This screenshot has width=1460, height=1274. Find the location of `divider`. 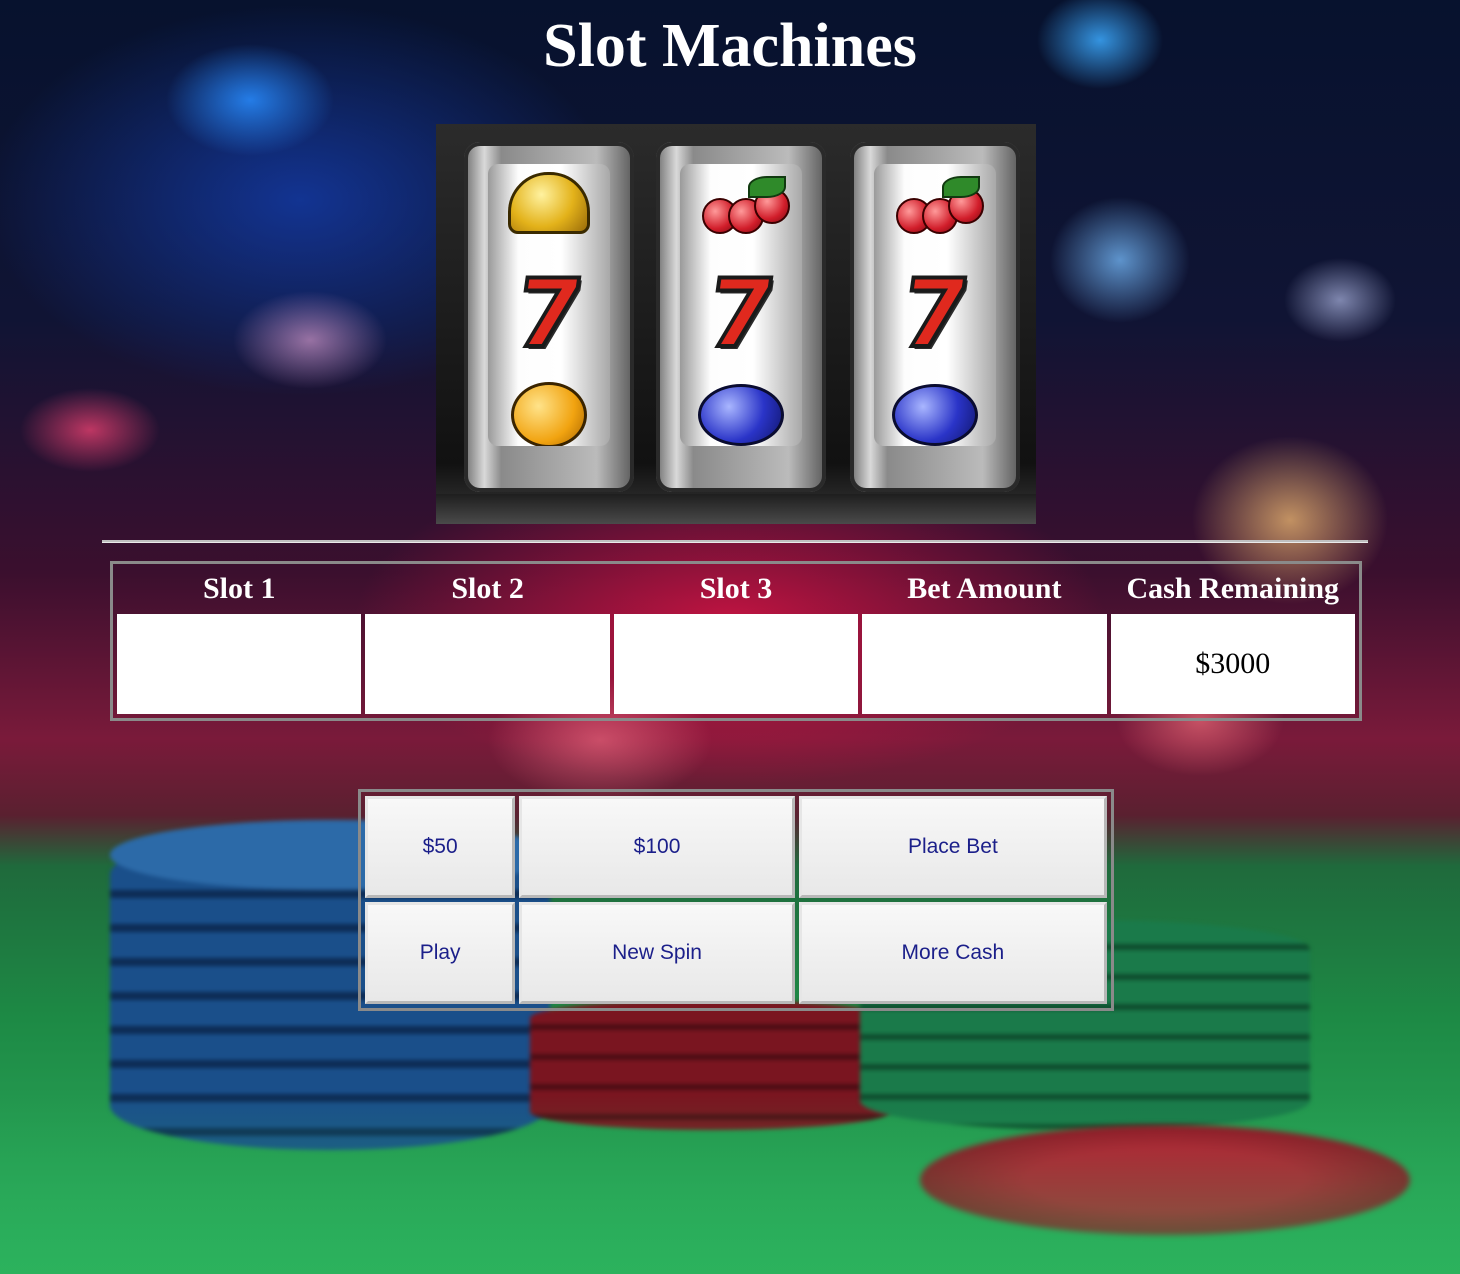

divider is located at coordinates (735, 541).